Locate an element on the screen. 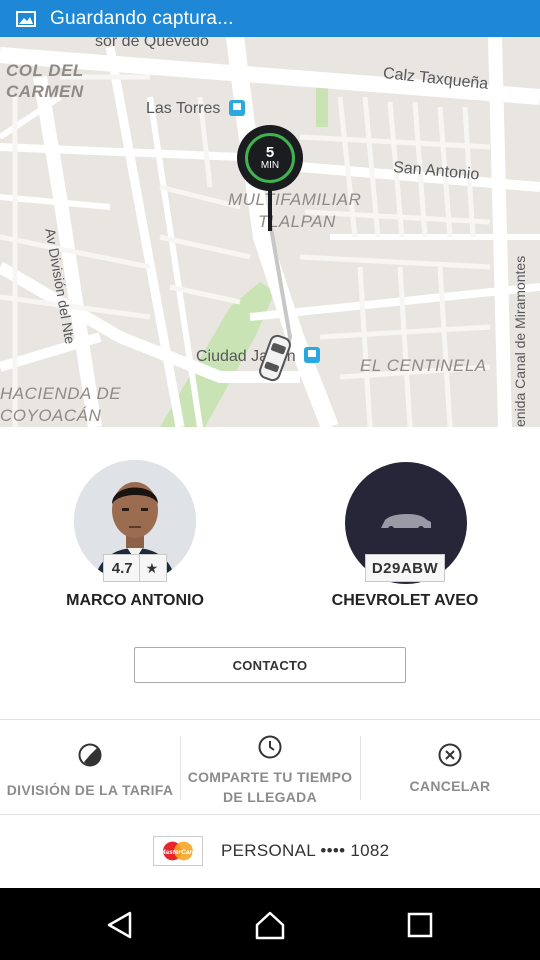 The height and width of the screenshot is (960, 540). recents-icon is located at coordinates (420, 925).